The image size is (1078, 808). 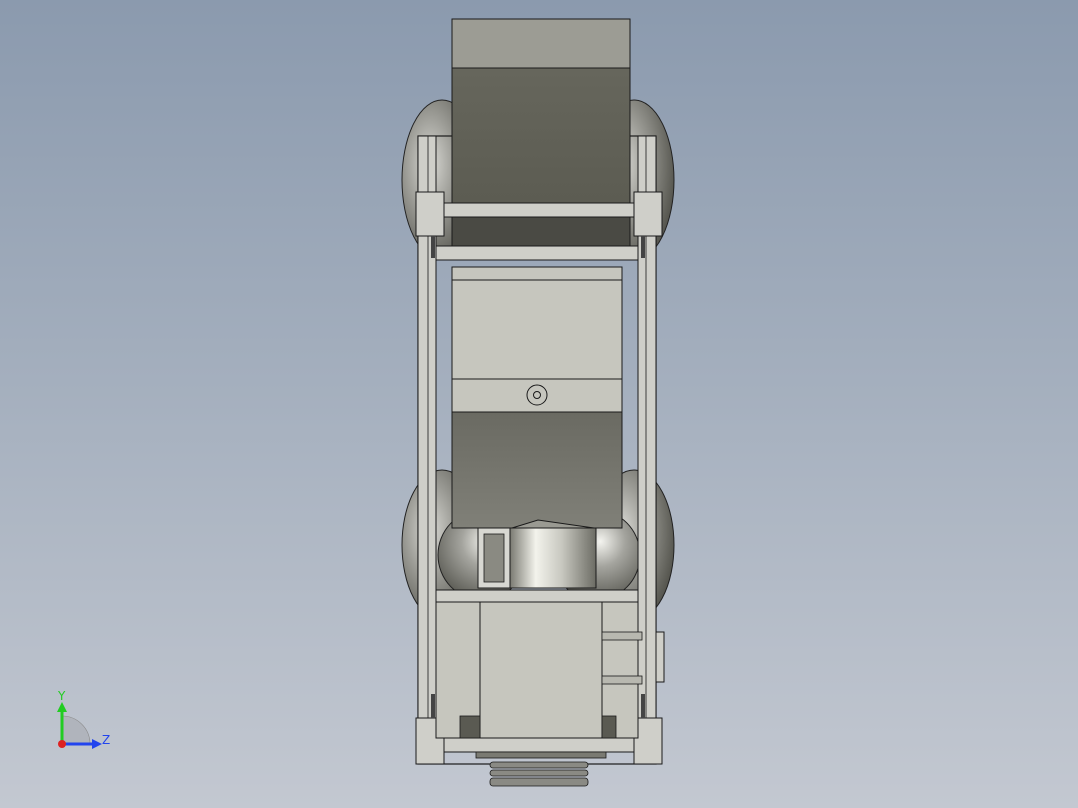 What do you see at coordinates (537, 745) in the screenshot?
I see `frame-bottom-crossbar` at bounding box center [537, 745].